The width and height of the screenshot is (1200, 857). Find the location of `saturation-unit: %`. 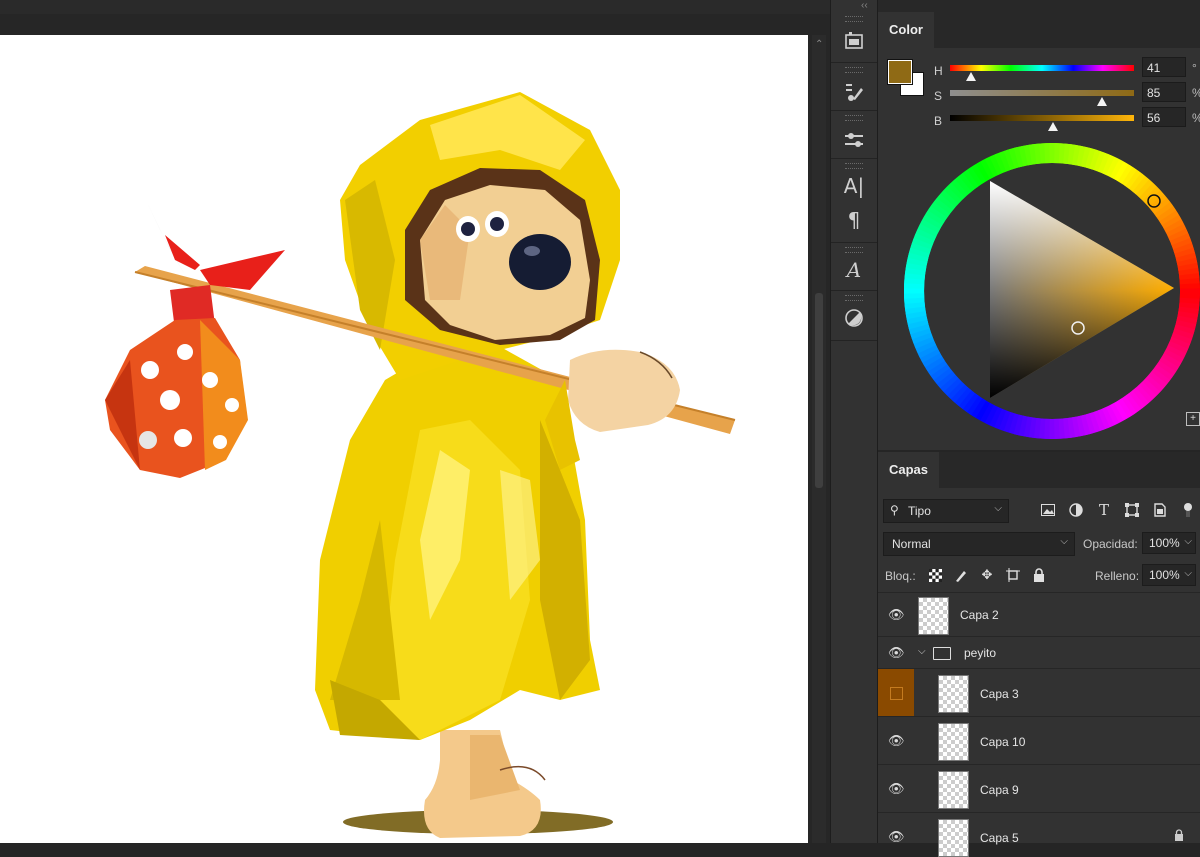

saturation-unit: % is located at coordinates (1196, 93).